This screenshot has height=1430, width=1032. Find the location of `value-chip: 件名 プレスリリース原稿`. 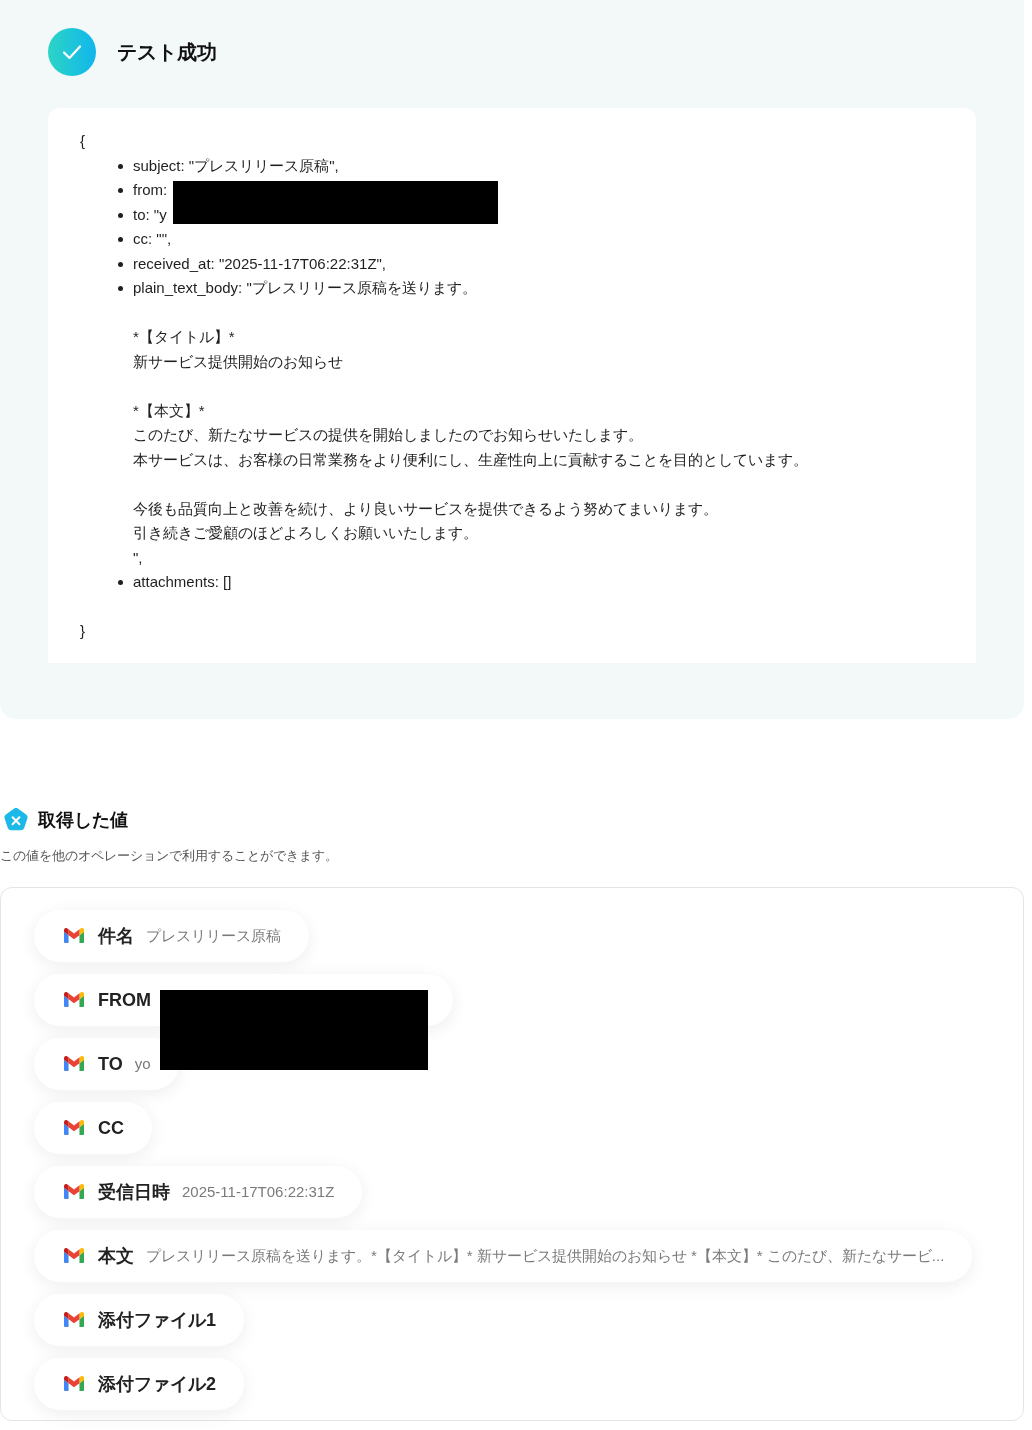

value-chip: 件名 プレスリリース原稿 is located at coordinates (171, 935).